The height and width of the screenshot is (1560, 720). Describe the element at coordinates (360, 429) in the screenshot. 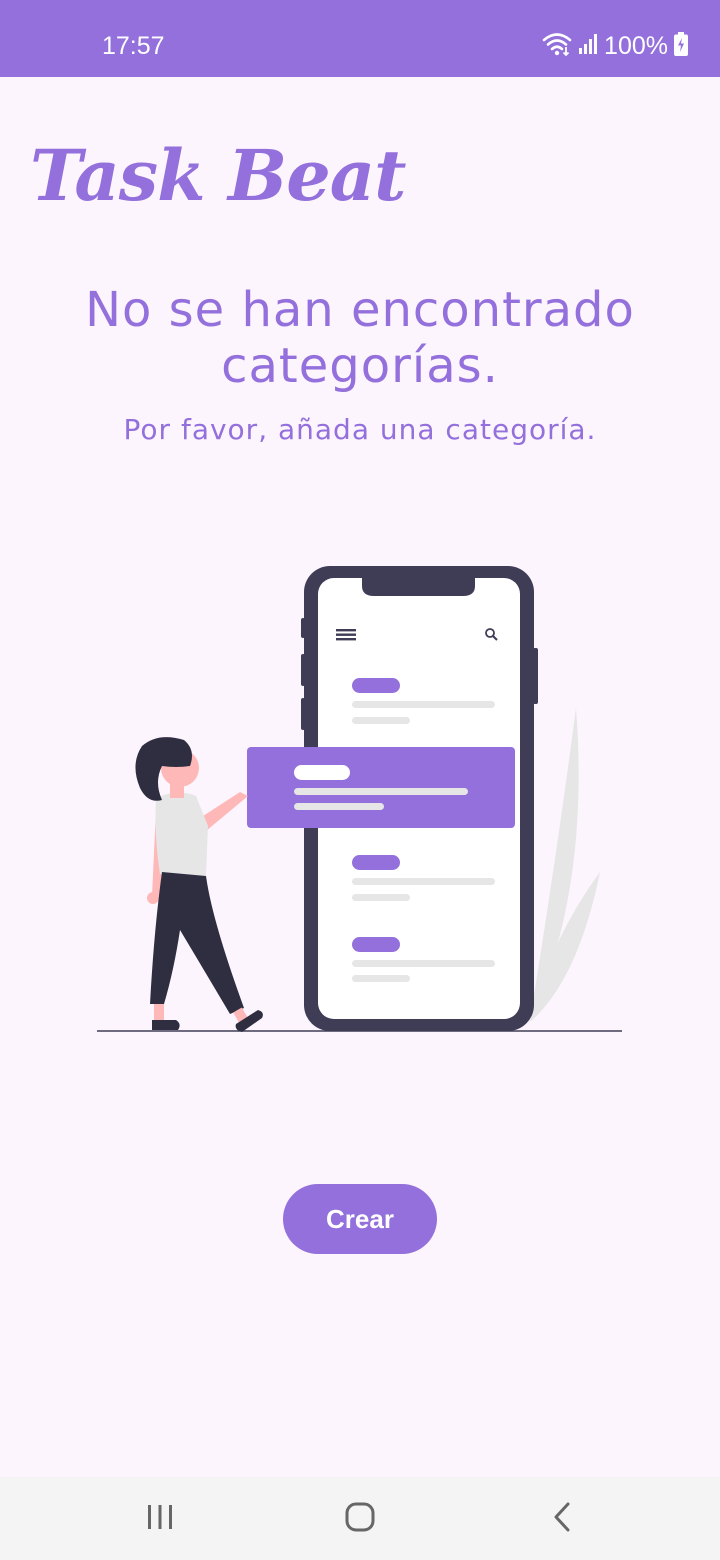

I see `empty-state-subtitle: Por favor, añada una categoría.` at that location.